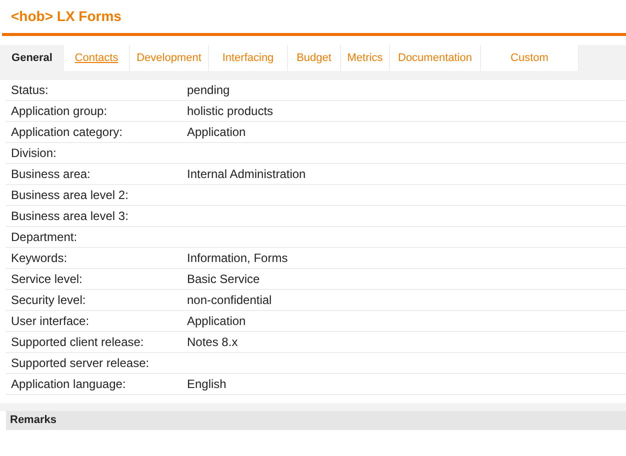 This screenshot has width=626, height=456. Describe the element at coordinates (316, 420) in the screenshot. I see `remarks-header: Remarks` at that location.